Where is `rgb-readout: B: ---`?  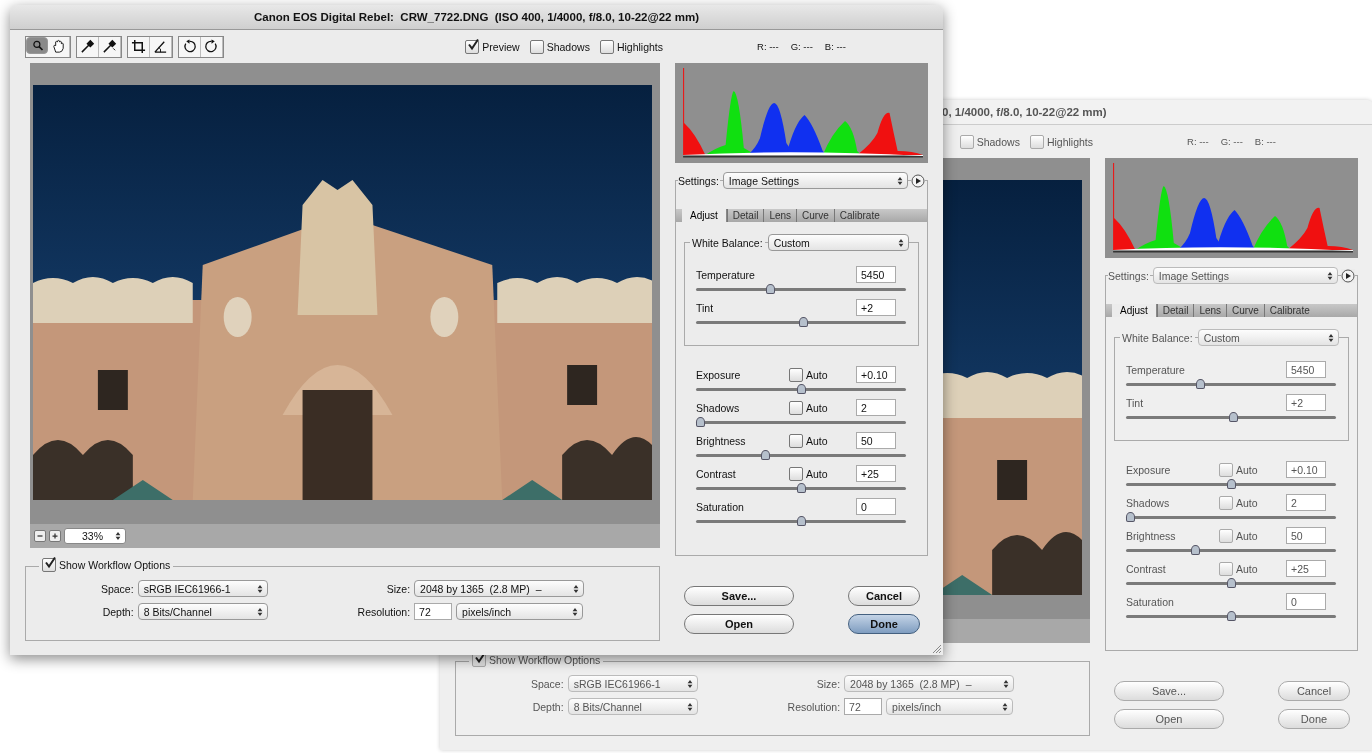
rgb-readout: B: --- is located at coordinates (835, 46).